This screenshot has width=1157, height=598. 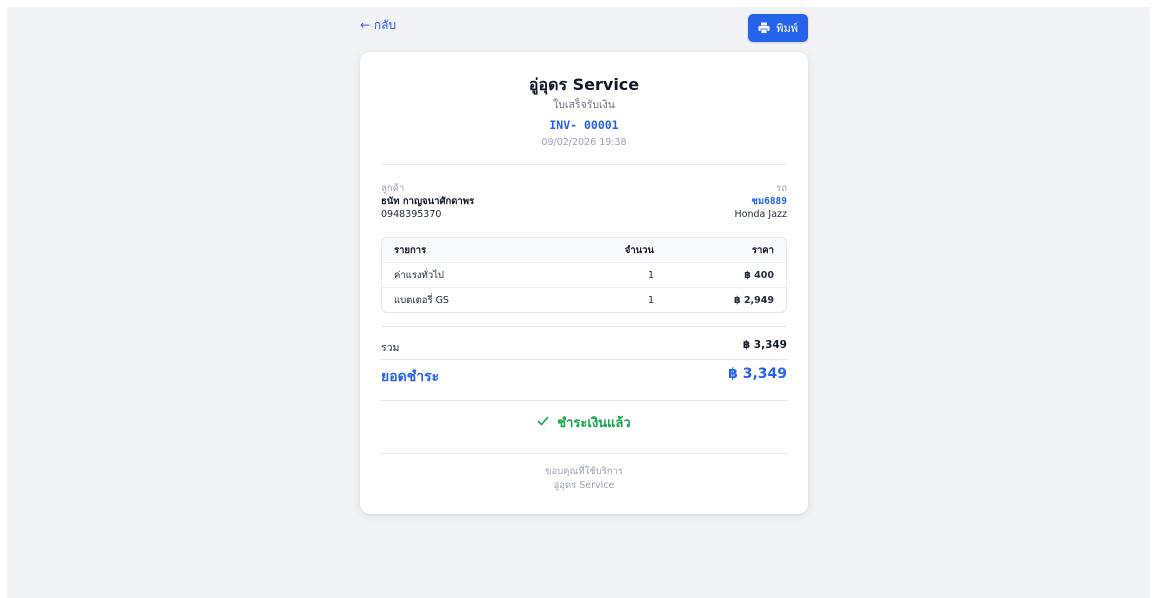 What do you see at coordinates (759, 275) in the screenshot?
I see `row-price: ฿ 400` at bounding box center [759, 275].